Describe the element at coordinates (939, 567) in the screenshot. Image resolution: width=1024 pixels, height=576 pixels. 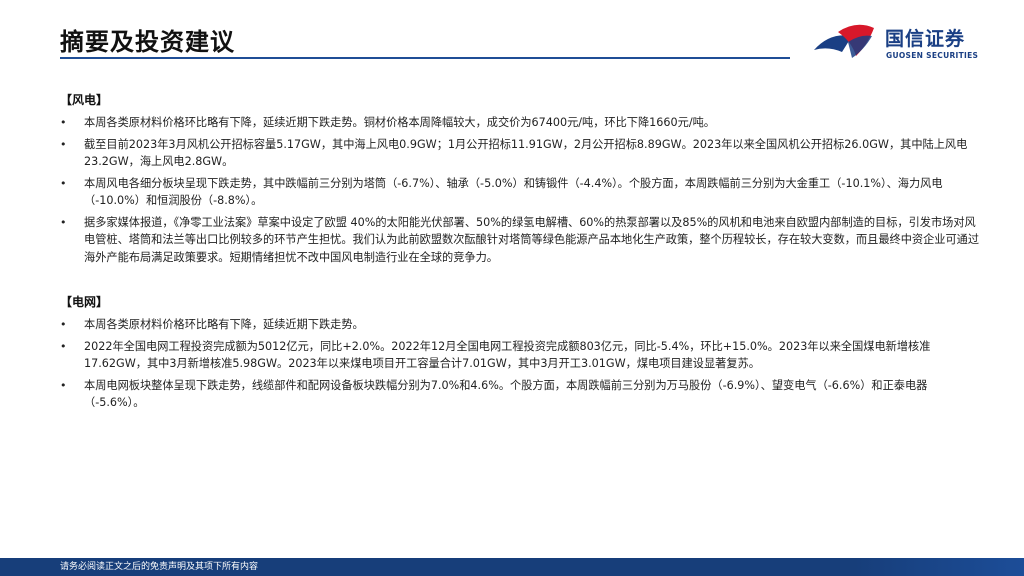
I see `footer-accent` at that location.